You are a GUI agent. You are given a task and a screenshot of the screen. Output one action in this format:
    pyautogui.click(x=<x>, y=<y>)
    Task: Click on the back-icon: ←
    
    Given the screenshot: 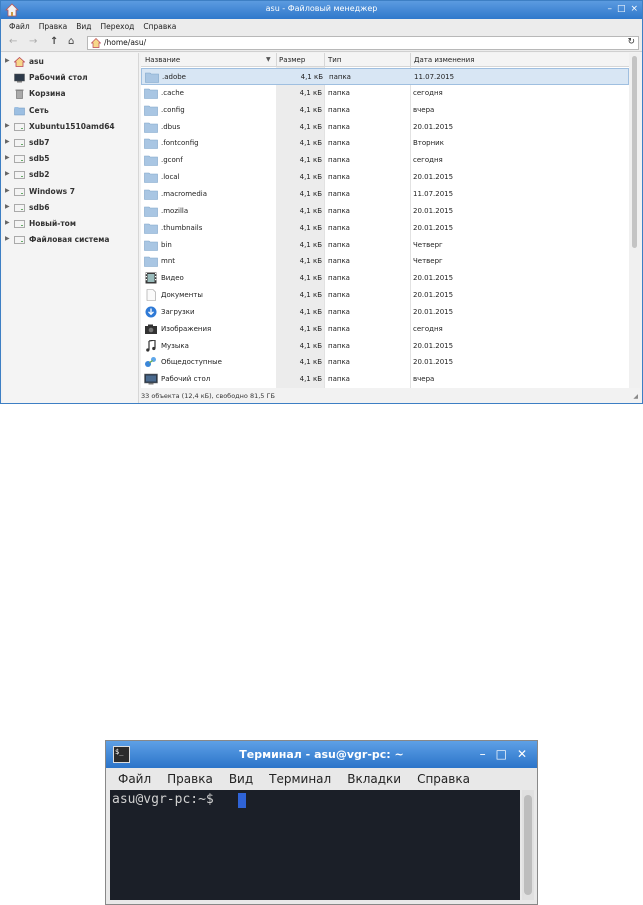 What is the action you would take?
    pyautogui.click(x=13, y=42)
    